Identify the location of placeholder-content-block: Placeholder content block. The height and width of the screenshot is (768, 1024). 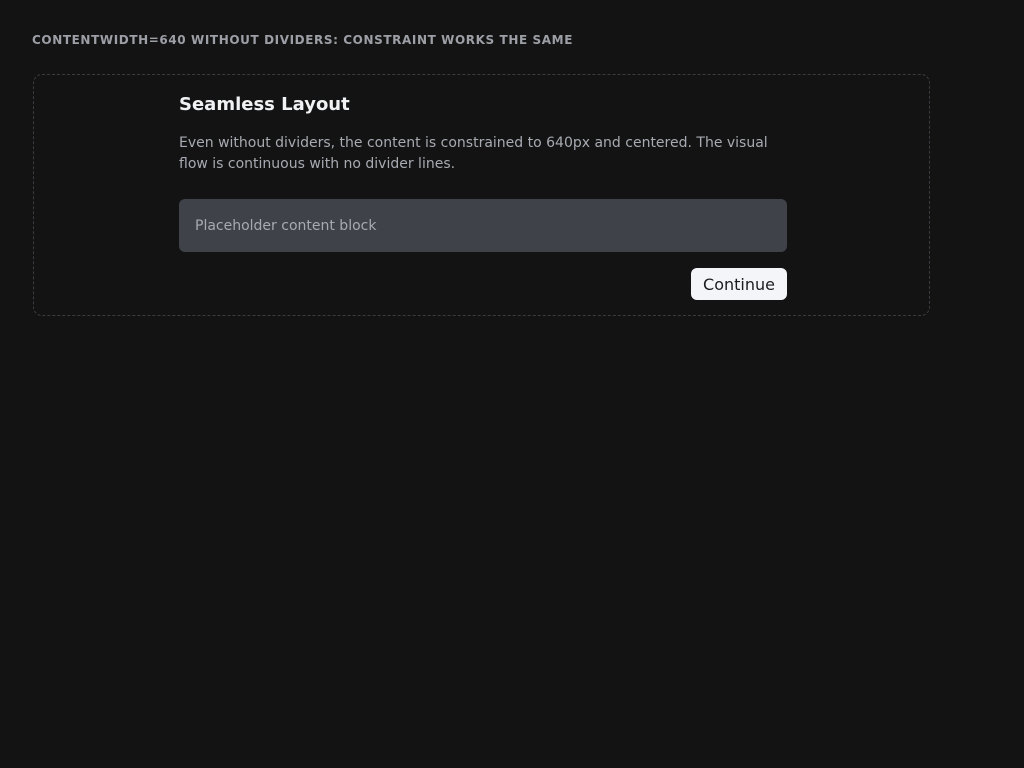
(483, 225).